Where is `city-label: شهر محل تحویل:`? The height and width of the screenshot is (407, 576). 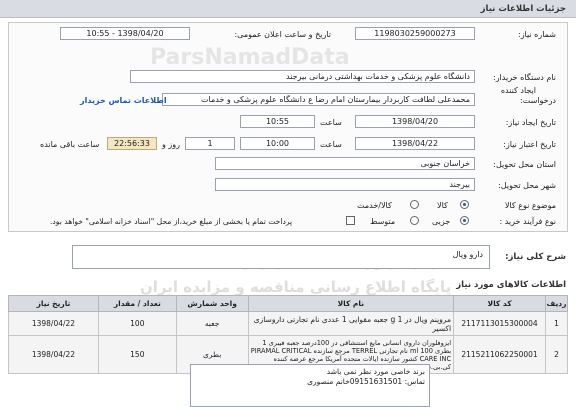 city-label: شهر محل تحویل: is located at coordinates (527, 185).